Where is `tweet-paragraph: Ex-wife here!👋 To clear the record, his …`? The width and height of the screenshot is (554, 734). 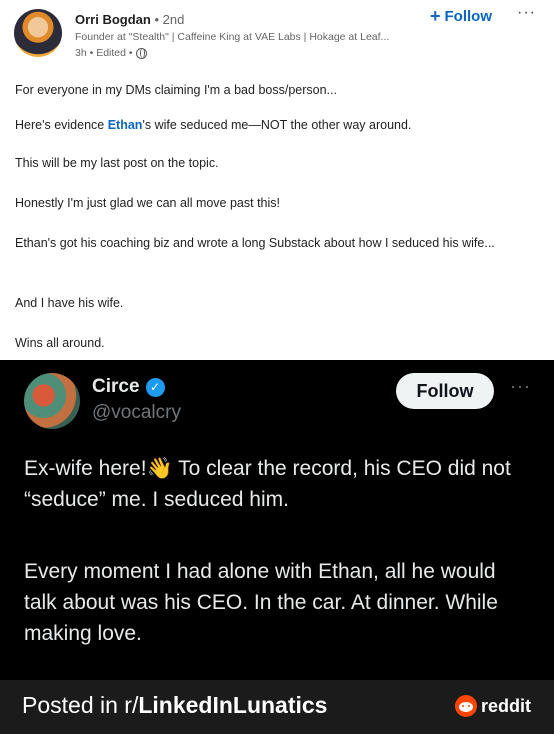
tweet-paragraph: Ex-wife here!👋 To clear the record, his … is located at coordinates (279, 484).